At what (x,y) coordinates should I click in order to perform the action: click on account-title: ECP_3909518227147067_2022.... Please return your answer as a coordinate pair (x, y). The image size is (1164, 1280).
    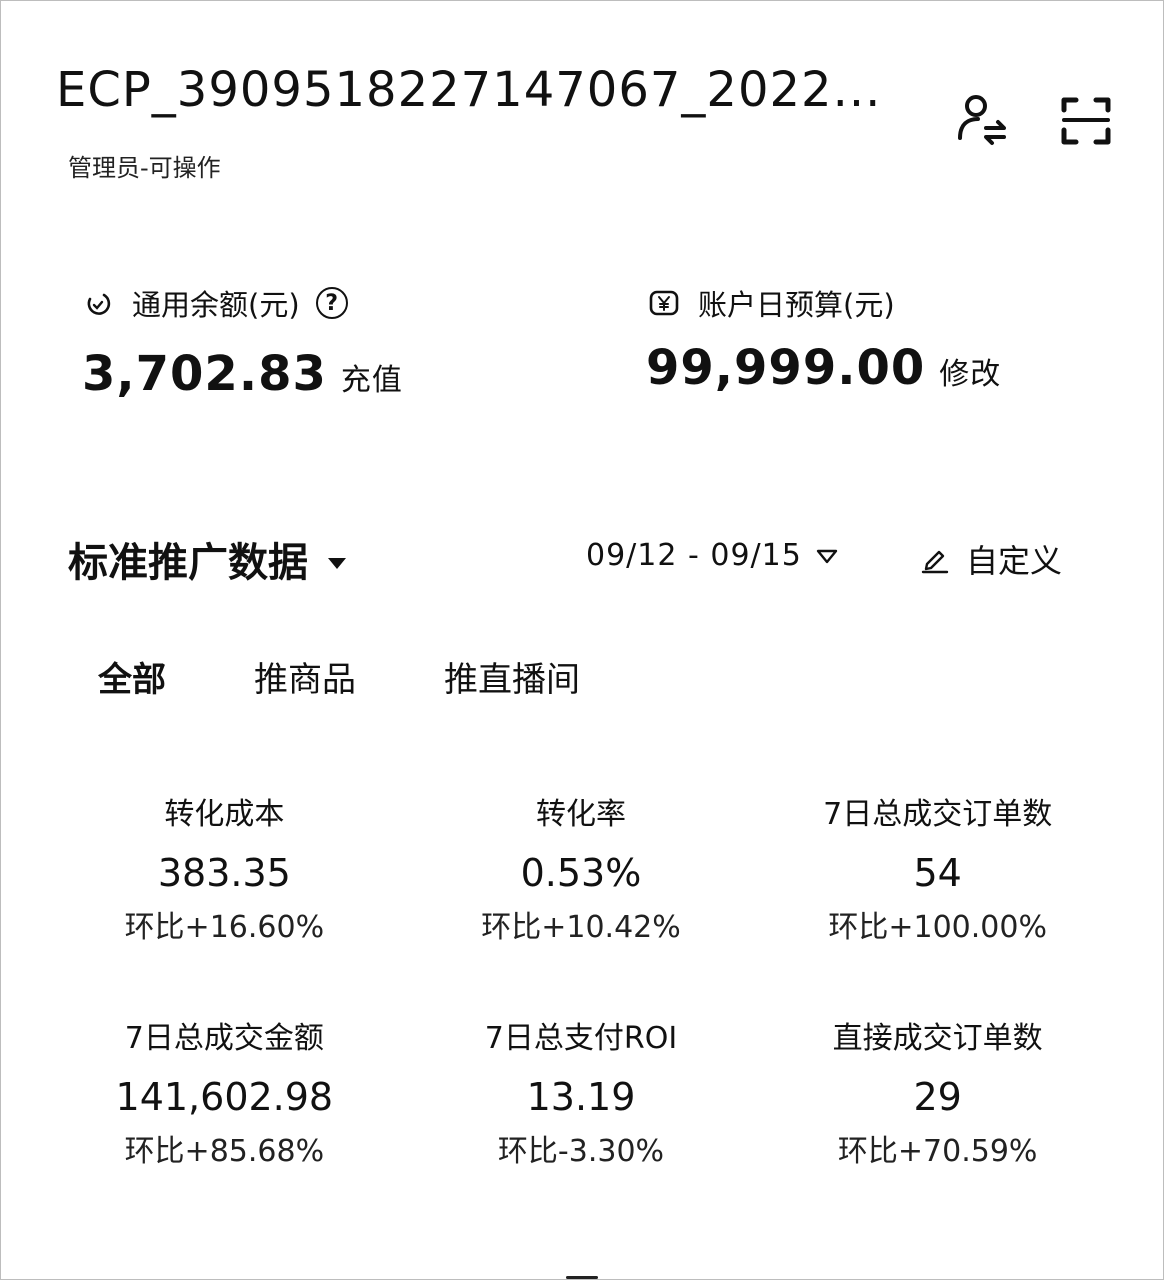
    Looking at the image, I should click on (468, 90).